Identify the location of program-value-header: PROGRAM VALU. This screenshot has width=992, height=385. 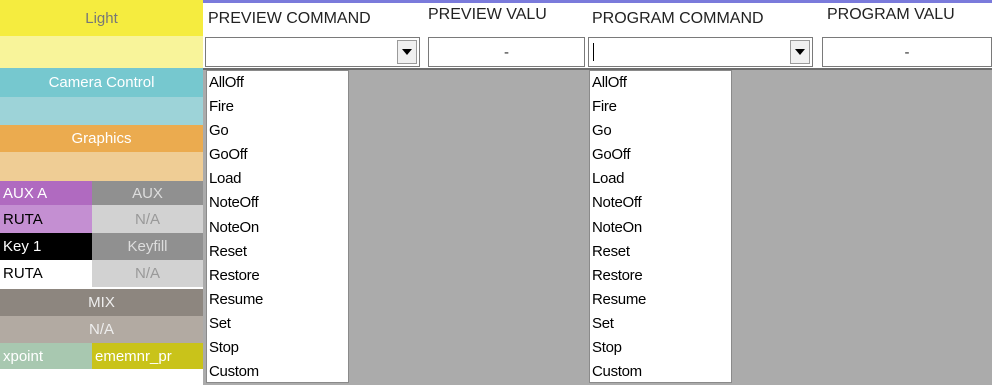
(909, 17).